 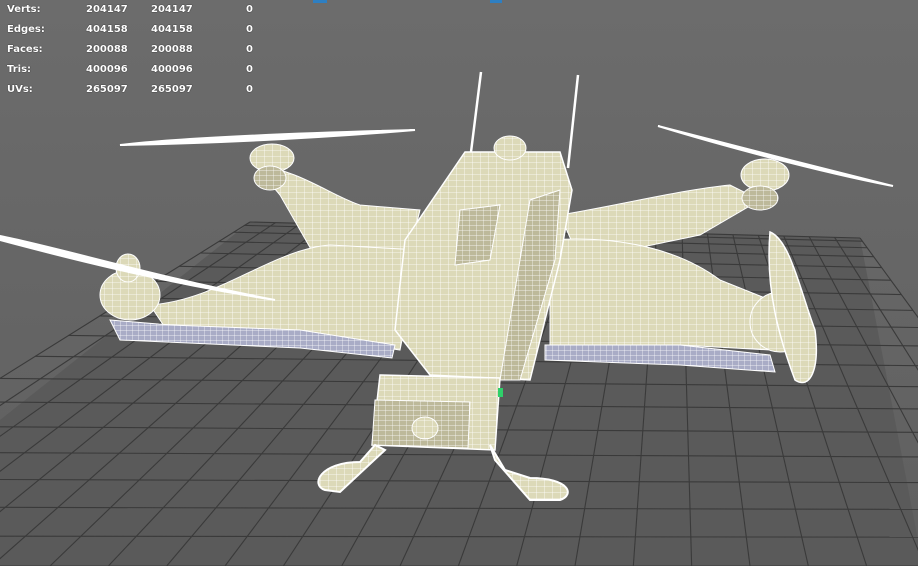 I want to click on stat-scene-value: 404158, so click(x=107, y=29).